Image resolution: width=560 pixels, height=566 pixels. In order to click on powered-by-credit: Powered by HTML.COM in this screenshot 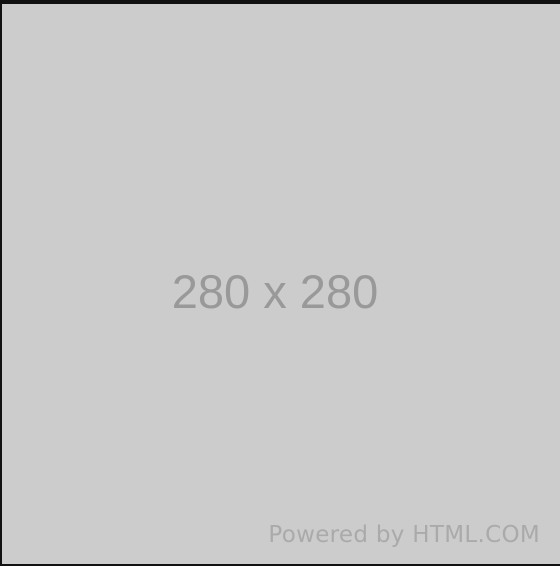, I will do `click(404, 535)`.